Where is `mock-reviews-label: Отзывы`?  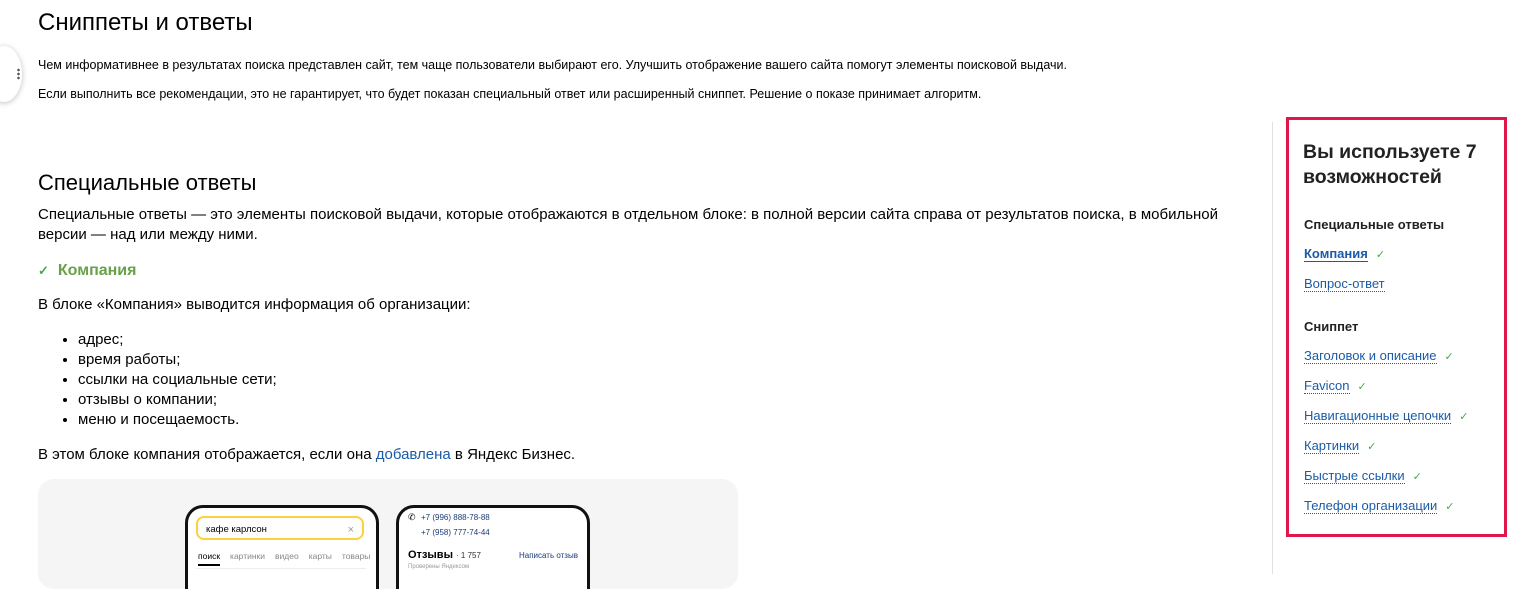
mock-reviews-label: Отзывы is located at coordinates (430, 555).